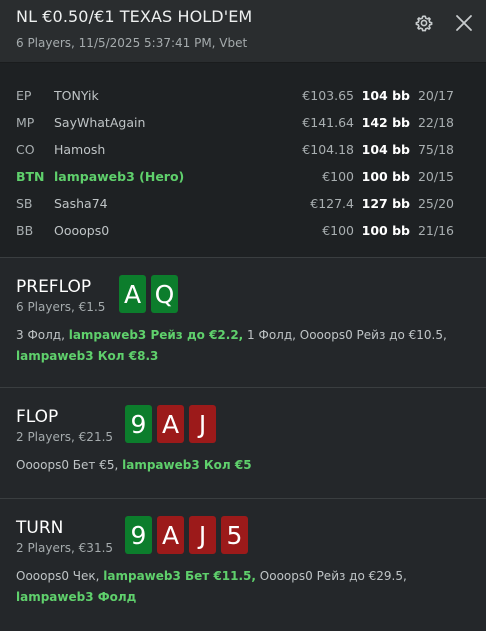 The width and height of the screenshot is (486, 631). What do you see at coordinates (243, 96) in the screenshot?
I see `player-row: EP TONYik €103.65 104 bb 20/17` at bounding box center [243, 96].